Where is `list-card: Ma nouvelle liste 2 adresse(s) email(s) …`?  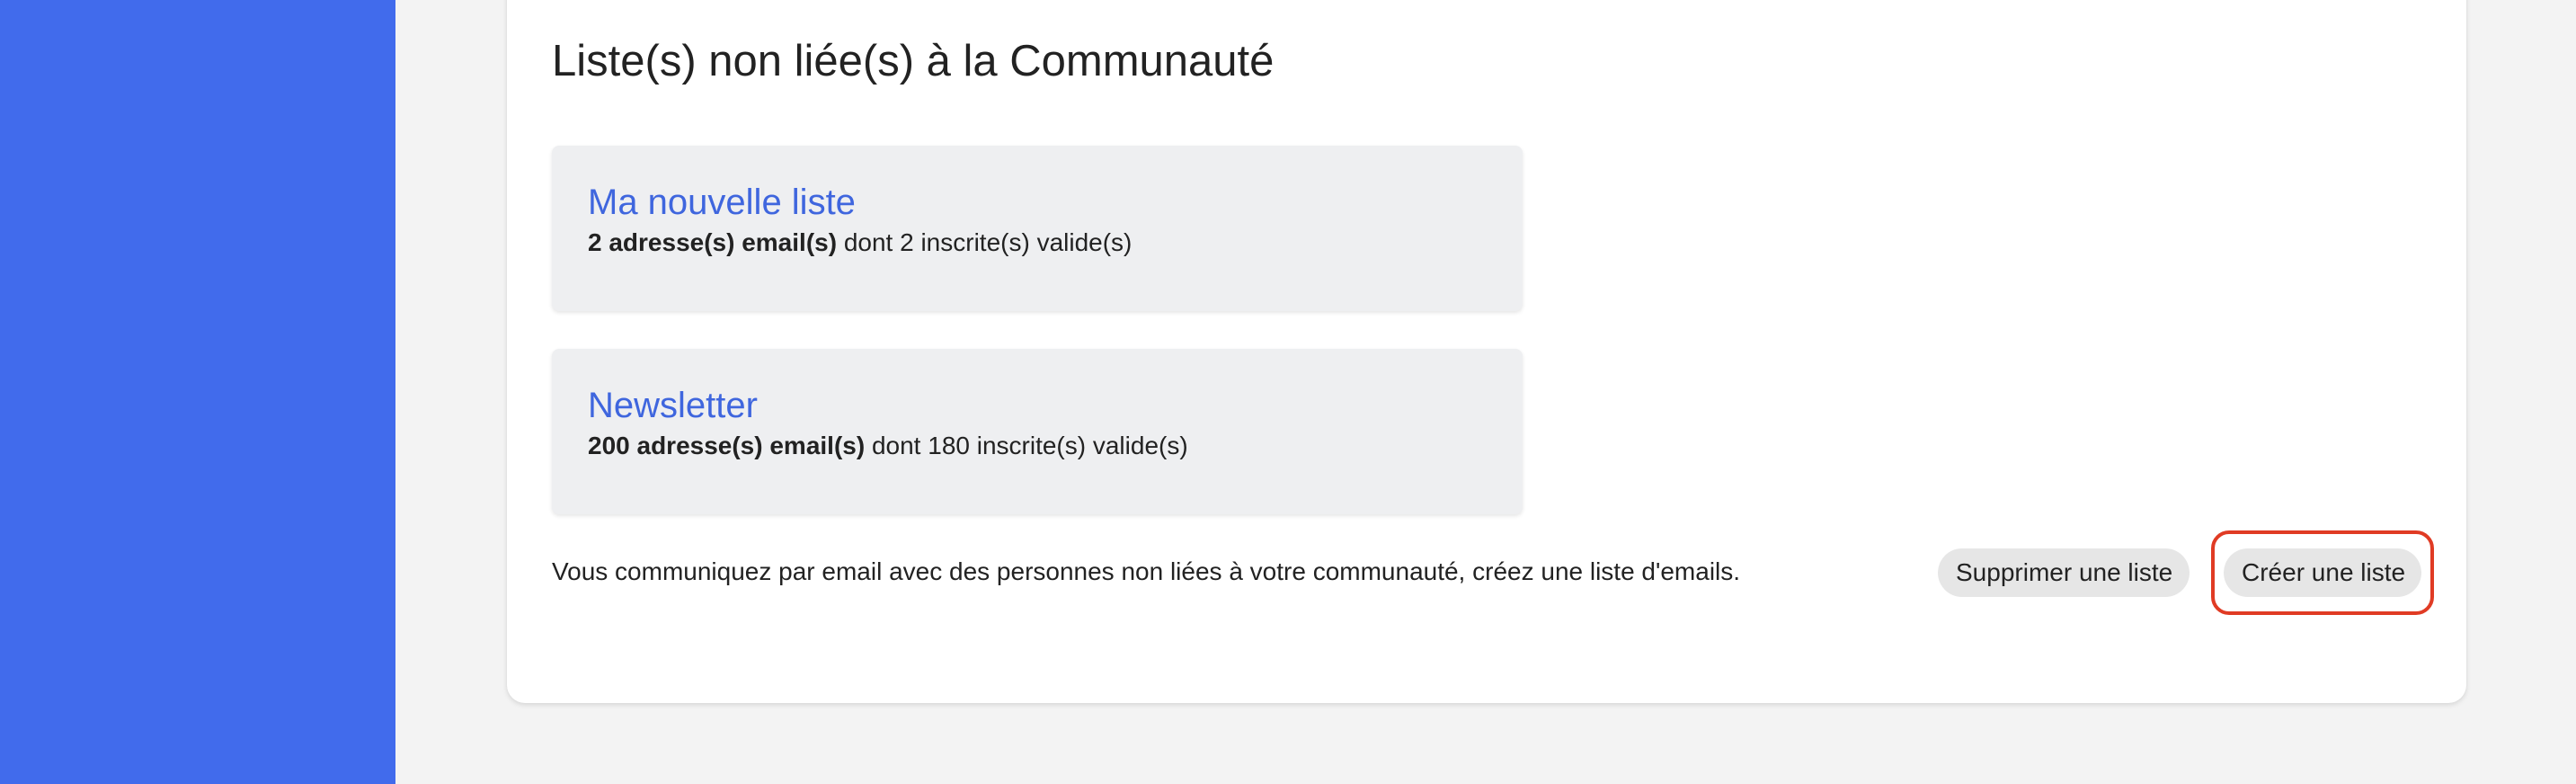
list-card: Ma nouvelle liste 2 adresse(s) email(s) … is located at coordinates (1037, 228).